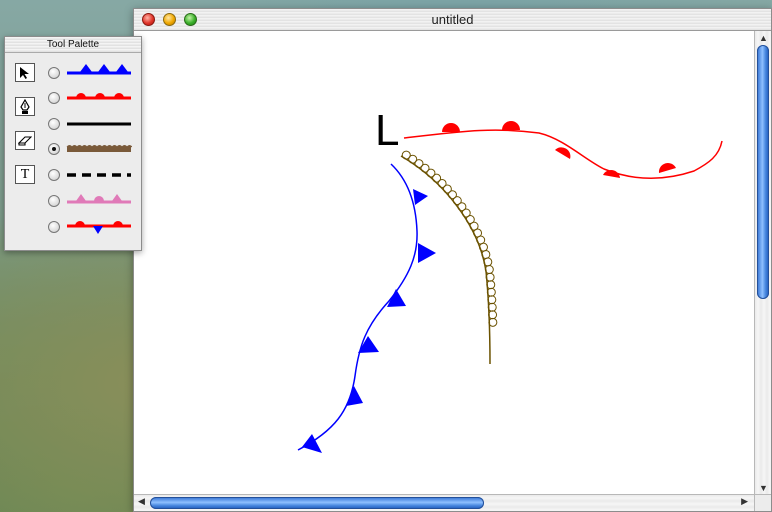  I want to click on radio-dashed, so click(54, 175).